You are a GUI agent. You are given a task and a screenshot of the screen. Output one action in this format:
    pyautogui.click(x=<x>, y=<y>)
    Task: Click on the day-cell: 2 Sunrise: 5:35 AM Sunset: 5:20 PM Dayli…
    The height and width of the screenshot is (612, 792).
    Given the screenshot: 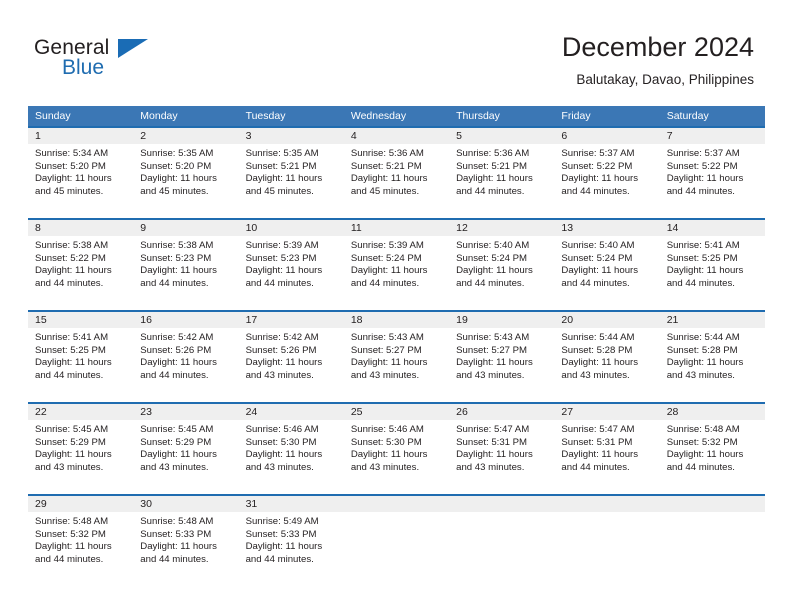 What is the action you would take?
    pyautogui.click(x=186, y=173)
    